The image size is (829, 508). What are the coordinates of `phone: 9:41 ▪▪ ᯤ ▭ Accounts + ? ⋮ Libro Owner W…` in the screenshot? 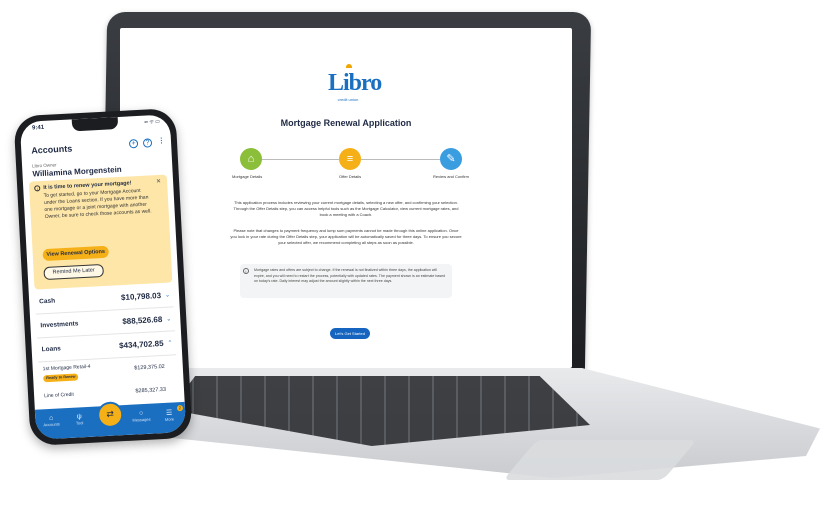 It's located at (103, 277).